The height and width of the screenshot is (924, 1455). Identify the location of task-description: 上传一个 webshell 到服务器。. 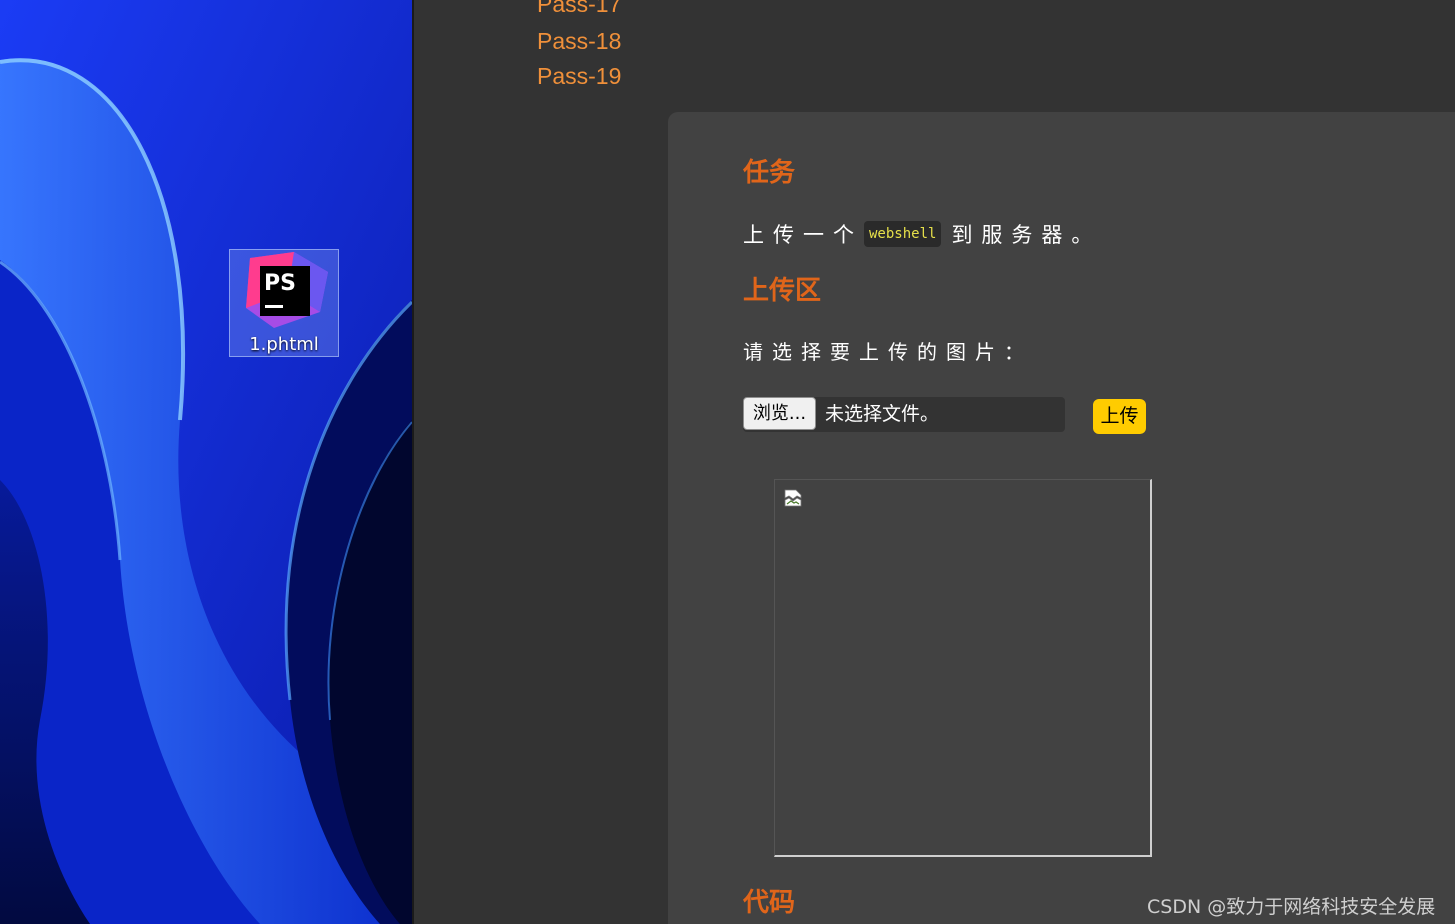
(922, 234).